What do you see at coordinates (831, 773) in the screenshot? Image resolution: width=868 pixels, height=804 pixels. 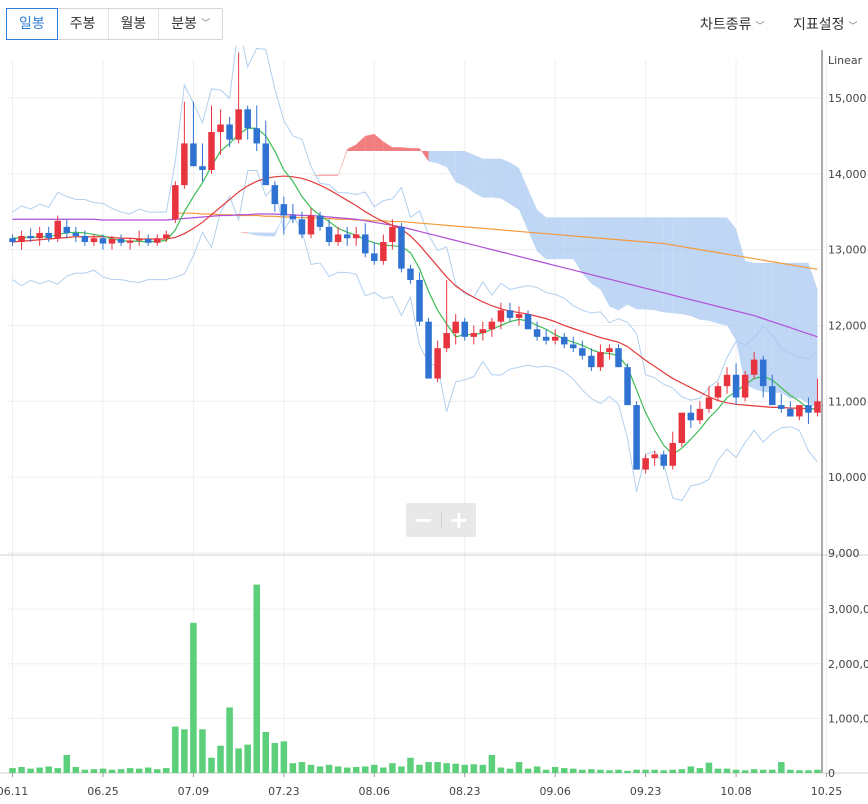 I see `volume-tick-label: 0` at bounding box center [831, 773].